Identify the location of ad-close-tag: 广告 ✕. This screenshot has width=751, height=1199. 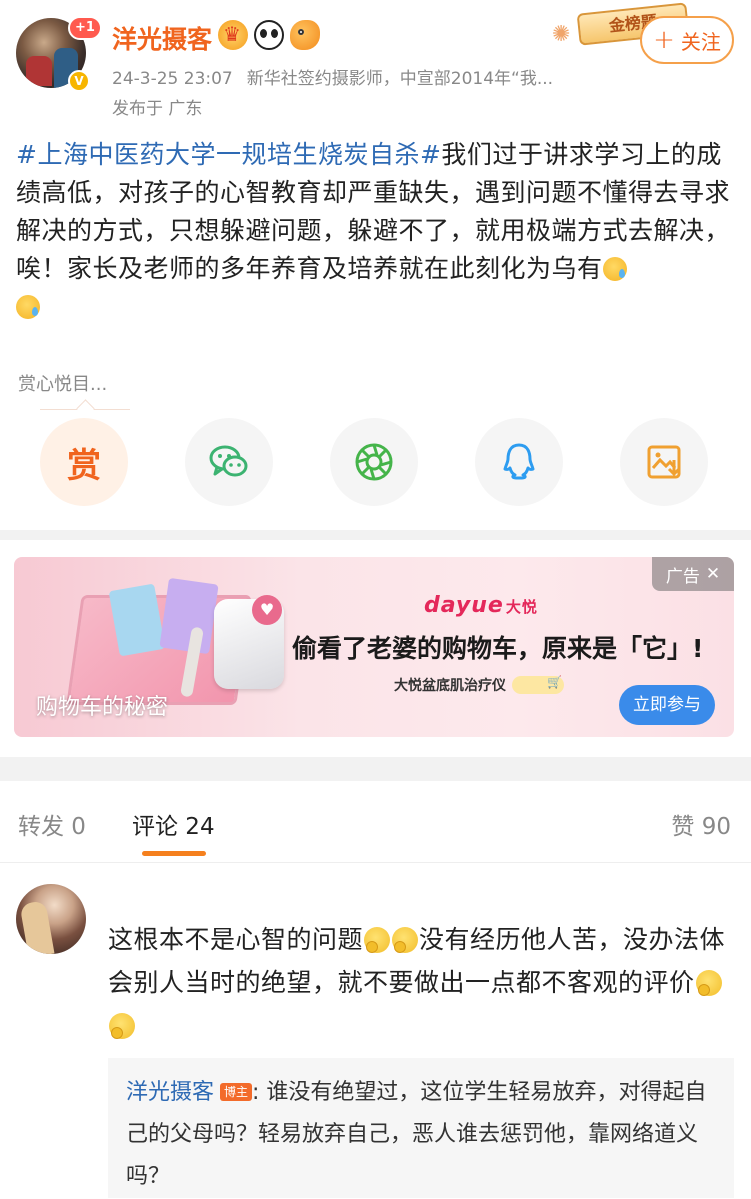
(693, 574).